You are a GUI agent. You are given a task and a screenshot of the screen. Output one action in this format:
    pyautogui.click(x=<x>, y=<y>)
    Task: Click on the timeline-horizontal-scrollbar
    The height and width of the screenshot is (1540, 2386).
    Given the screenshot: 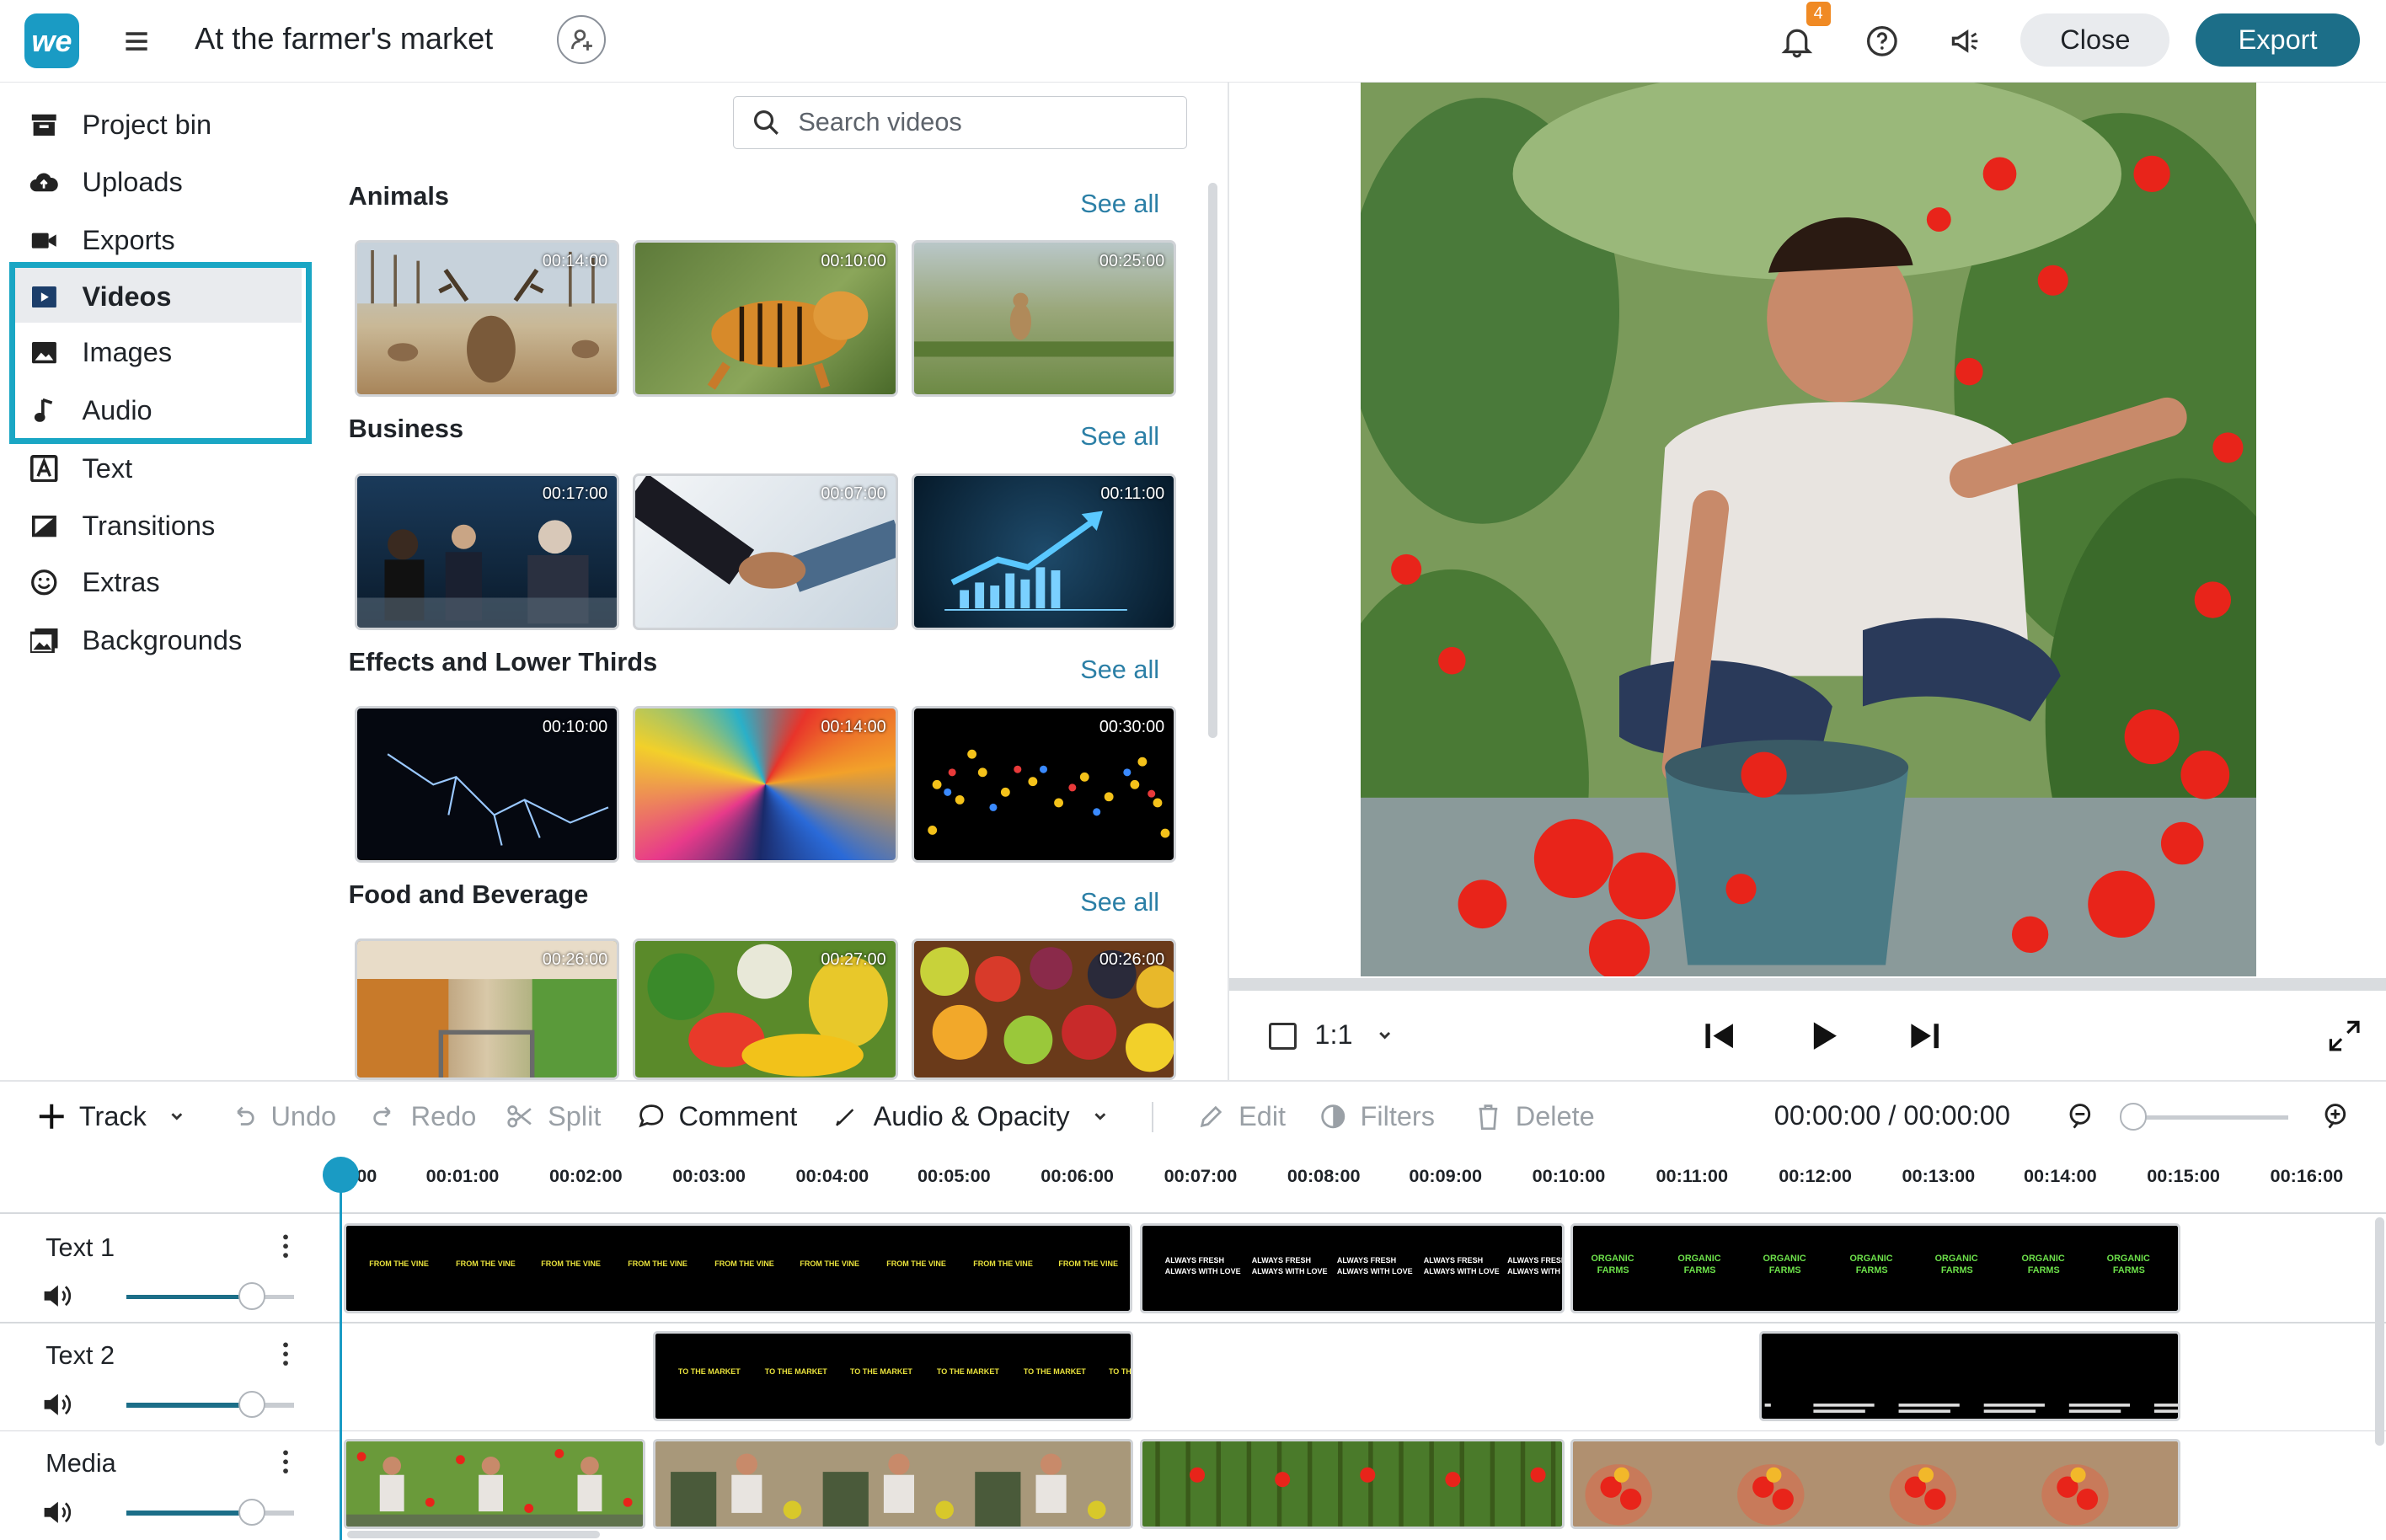 What is the action you would take?
    pyautogui.click(x=473, y=1534)
    